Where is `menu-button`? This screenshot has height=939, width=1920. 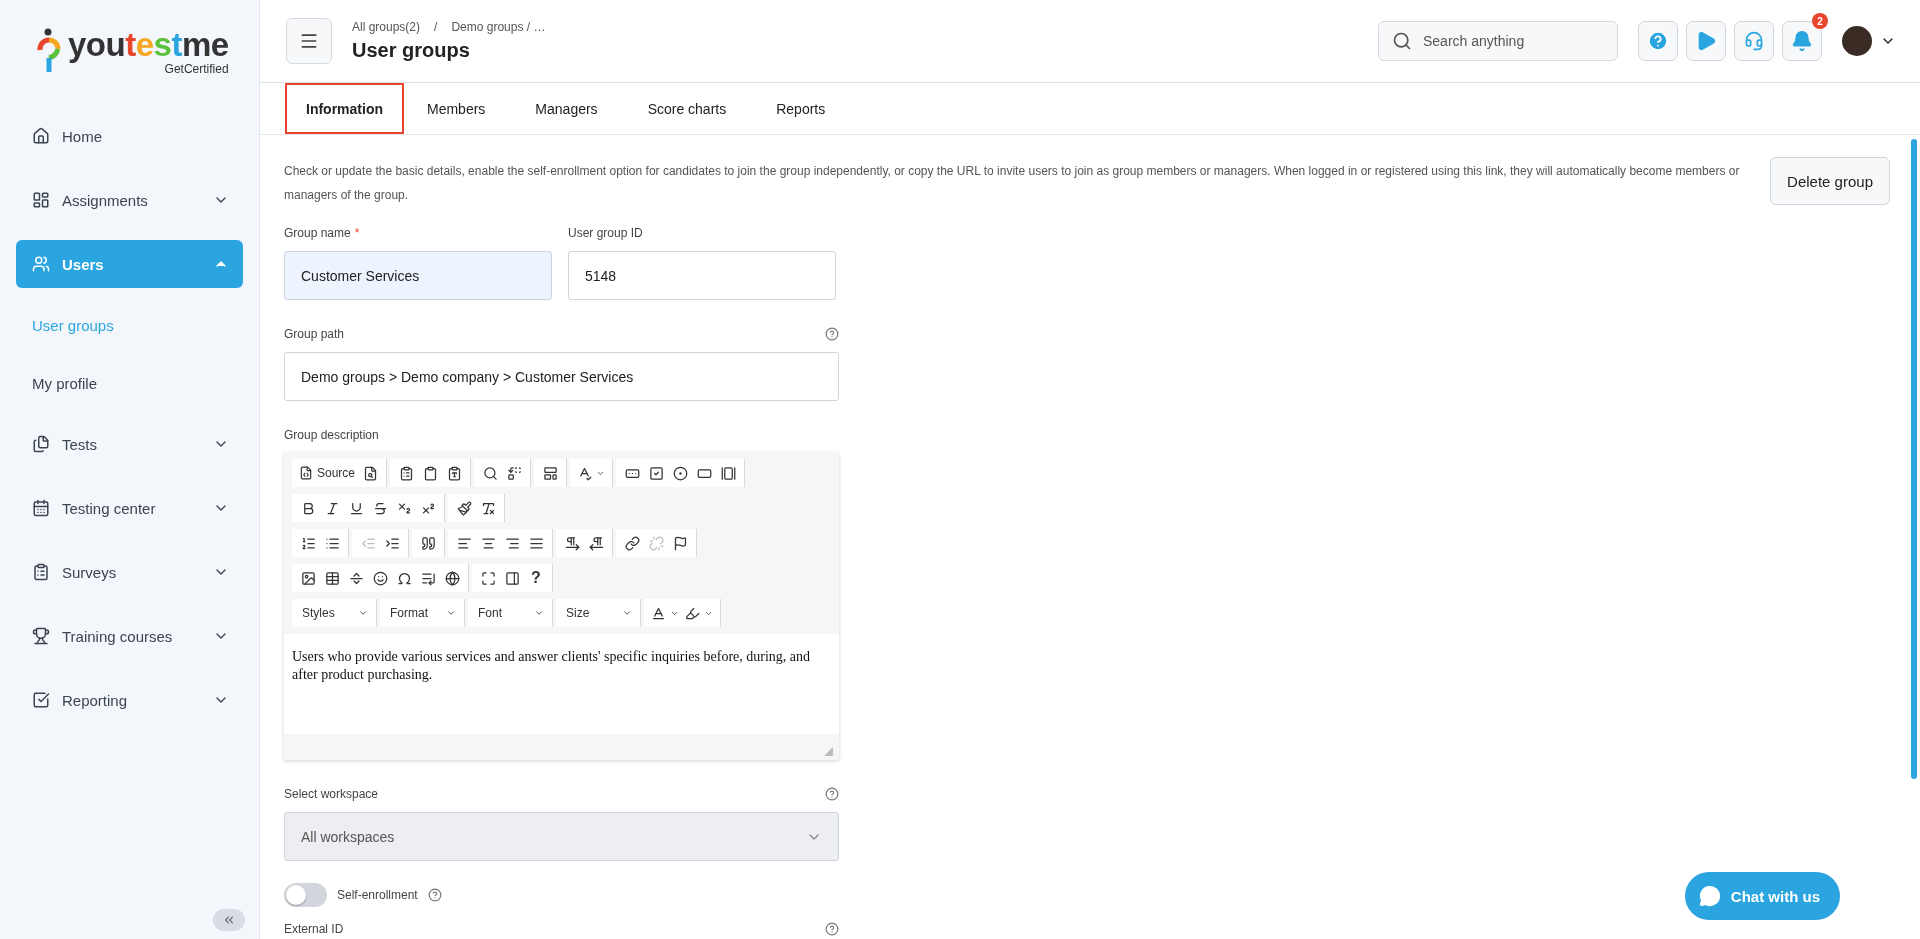
menu-button is located at coordinates (309, 41).